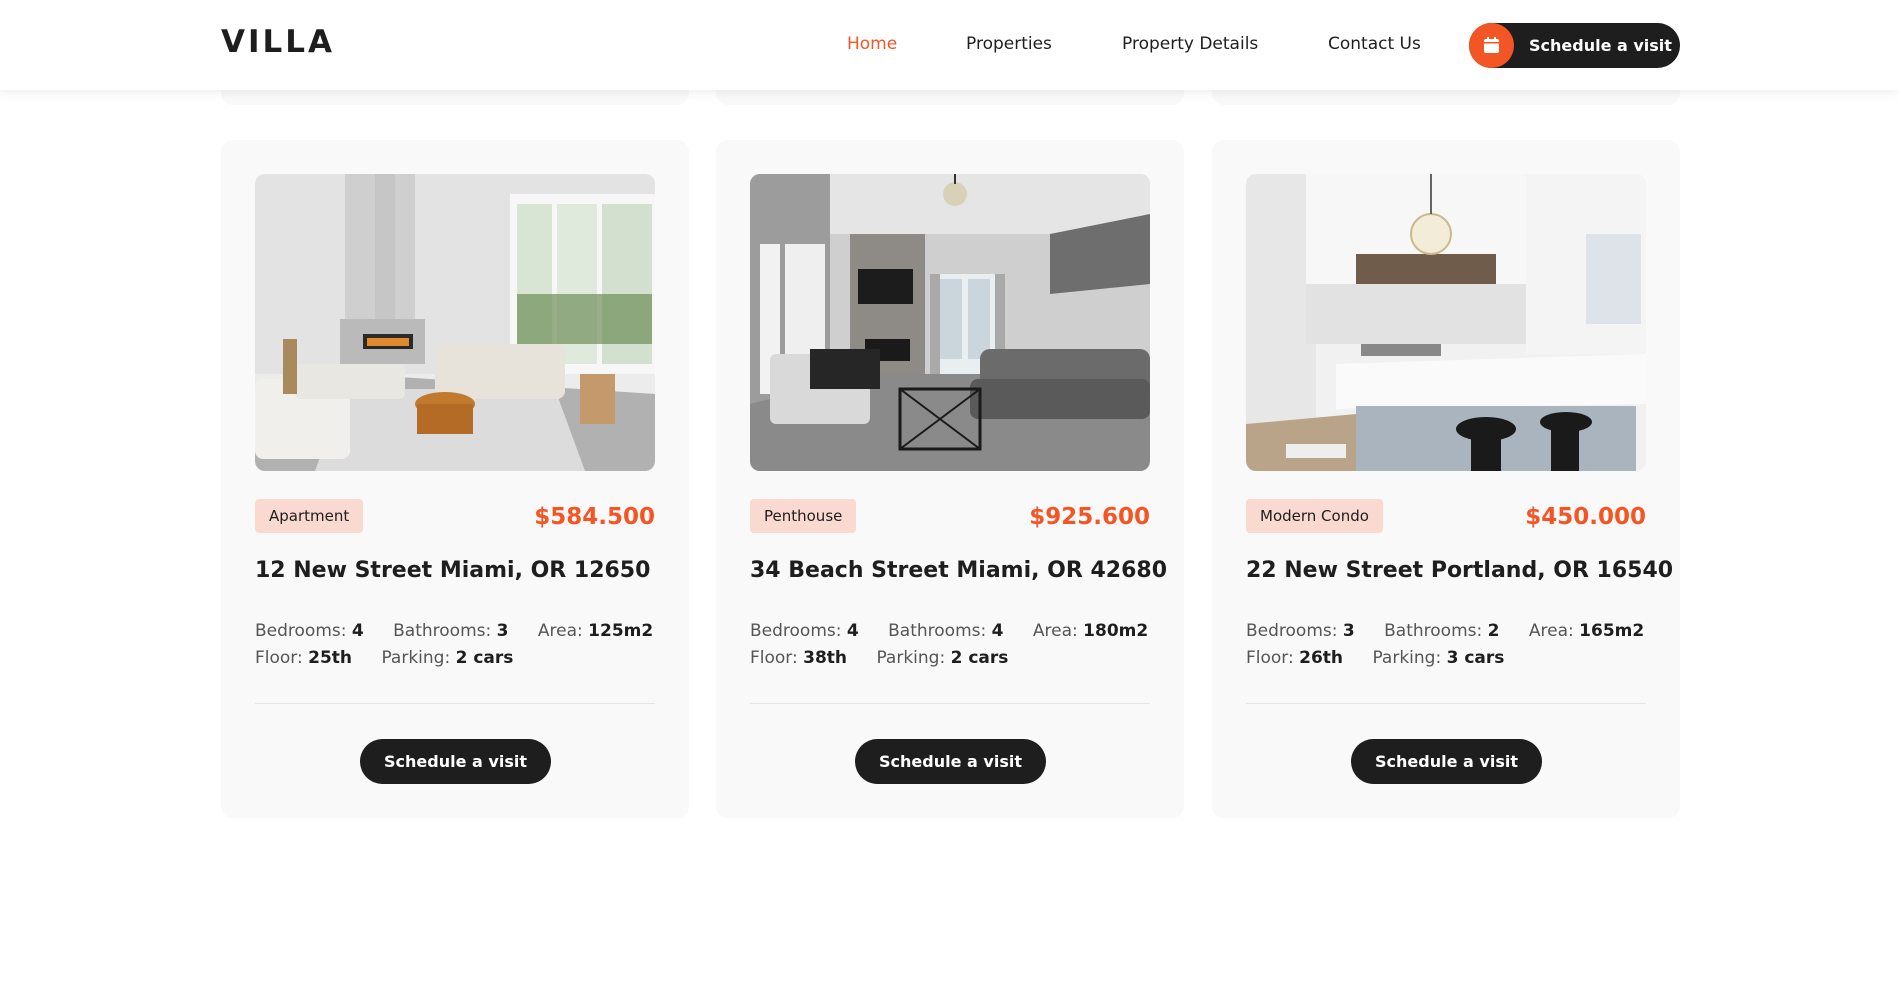 The image size is (1898, 983). I want to click on property-type-badge: Apartment, so click(309, 516).